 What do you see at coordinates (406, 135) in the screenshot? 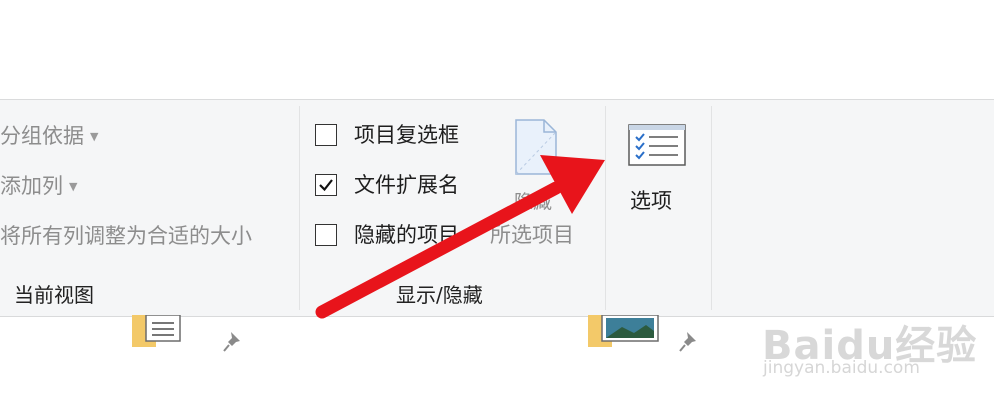
I see `item-checkbox-label: 项目复选框` at bounding box center [406, 135].